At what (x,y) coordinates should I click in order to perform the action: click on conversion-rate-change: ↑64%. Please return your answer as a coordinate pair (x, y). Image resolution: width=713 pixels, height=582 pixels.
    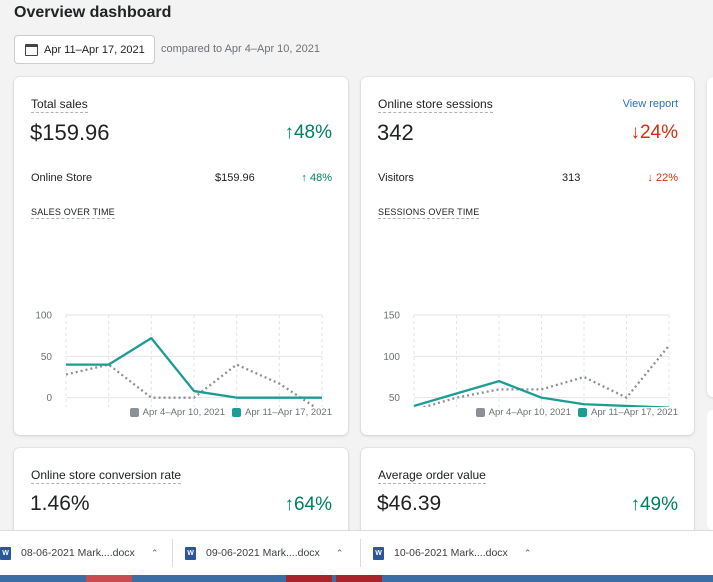
    Looking at the image, I should click on (308, 504).